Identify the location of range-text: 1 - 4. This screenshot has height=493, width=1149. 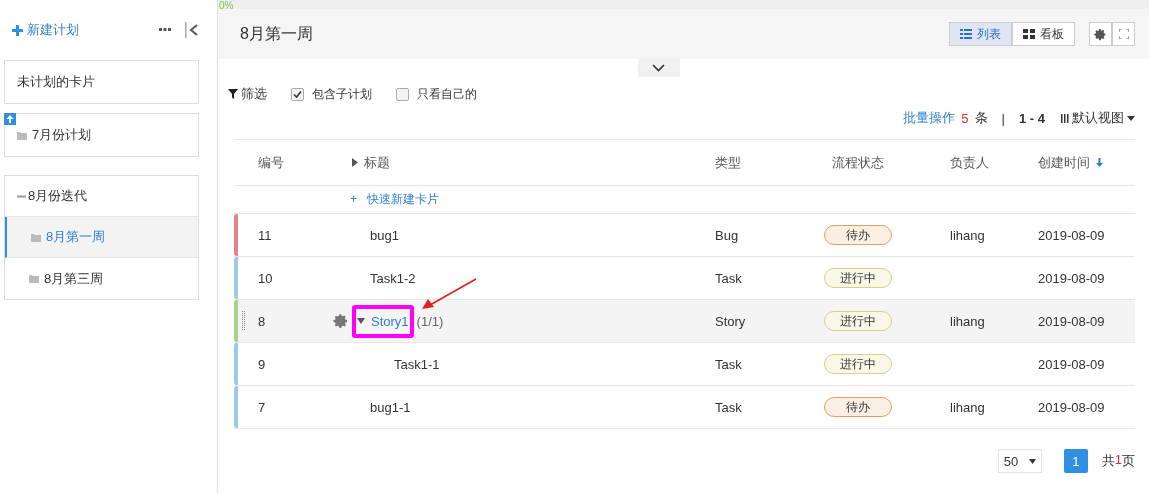
(1032, 118).